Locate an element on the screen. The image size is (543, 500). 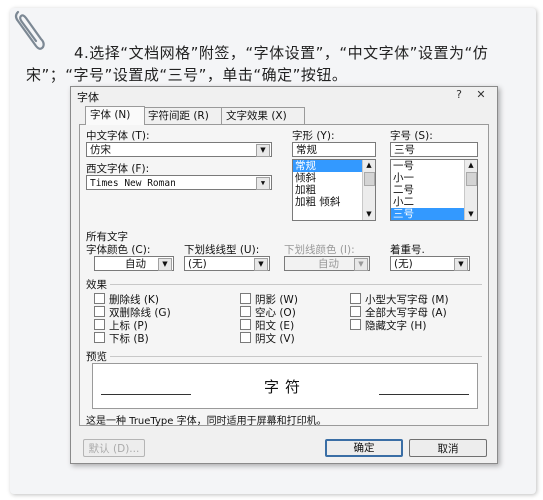
engrave-checkbox: 阴文 (V) is located at coordinates (267, 338).